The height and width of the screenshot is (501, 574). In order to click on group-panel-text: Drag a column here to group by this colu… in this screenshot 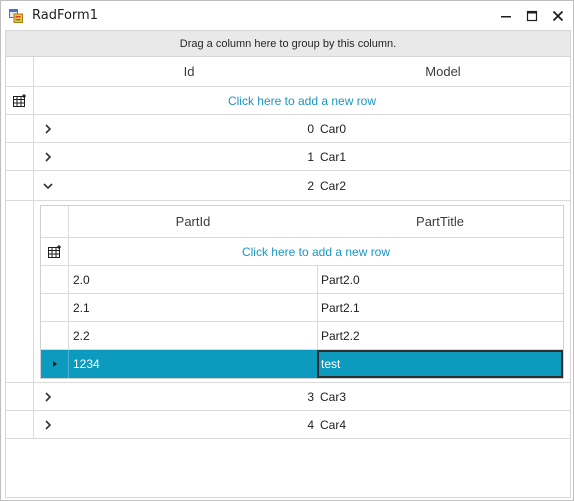, I will do `click(288, 43)`.